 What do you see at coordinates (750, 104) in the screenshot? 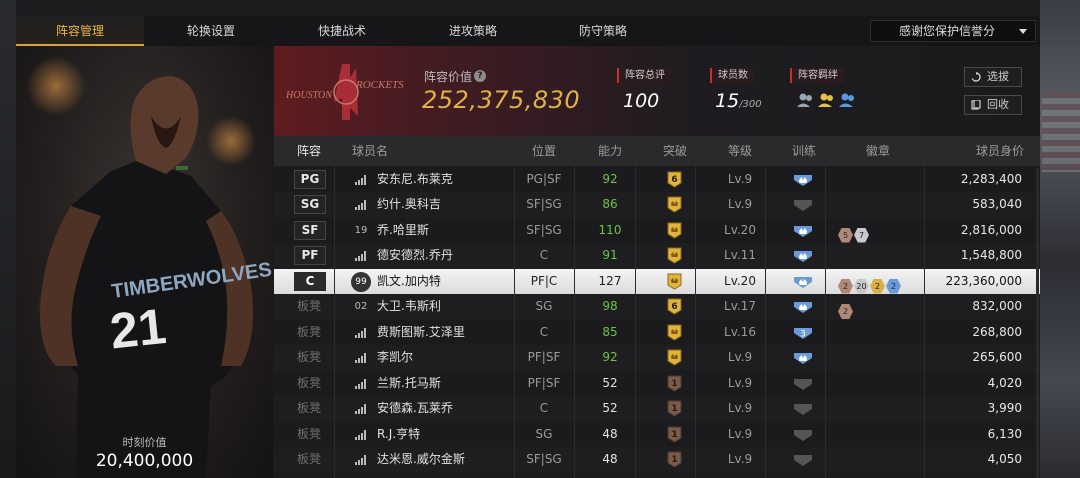
I see `player-count-max: /300` at bounding box center [750, 104].